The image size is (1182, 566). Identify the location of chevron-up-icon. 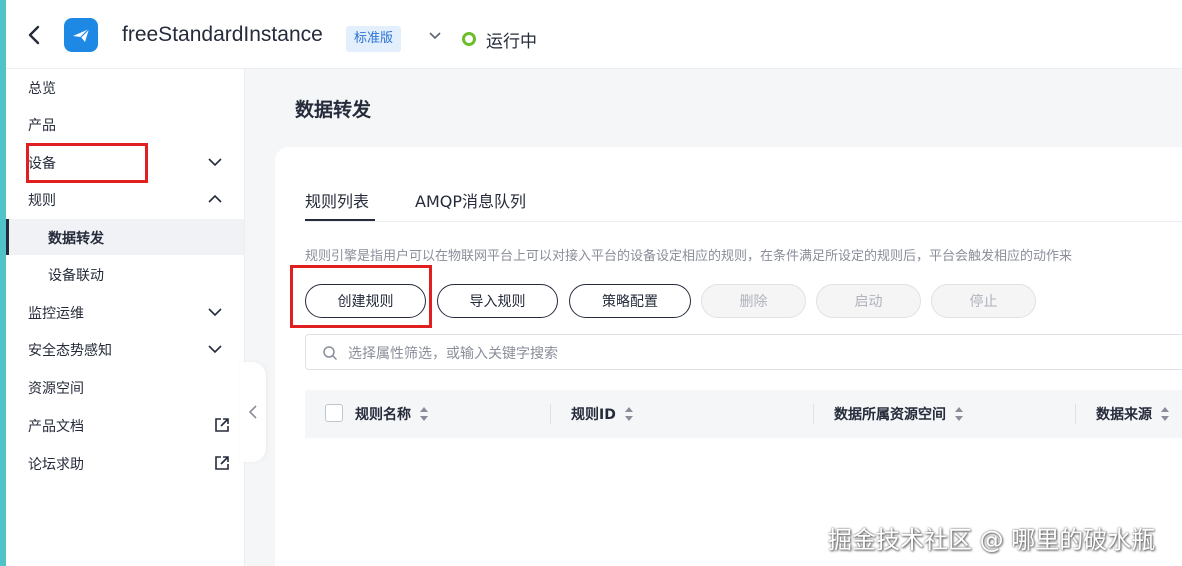
(215, 198).